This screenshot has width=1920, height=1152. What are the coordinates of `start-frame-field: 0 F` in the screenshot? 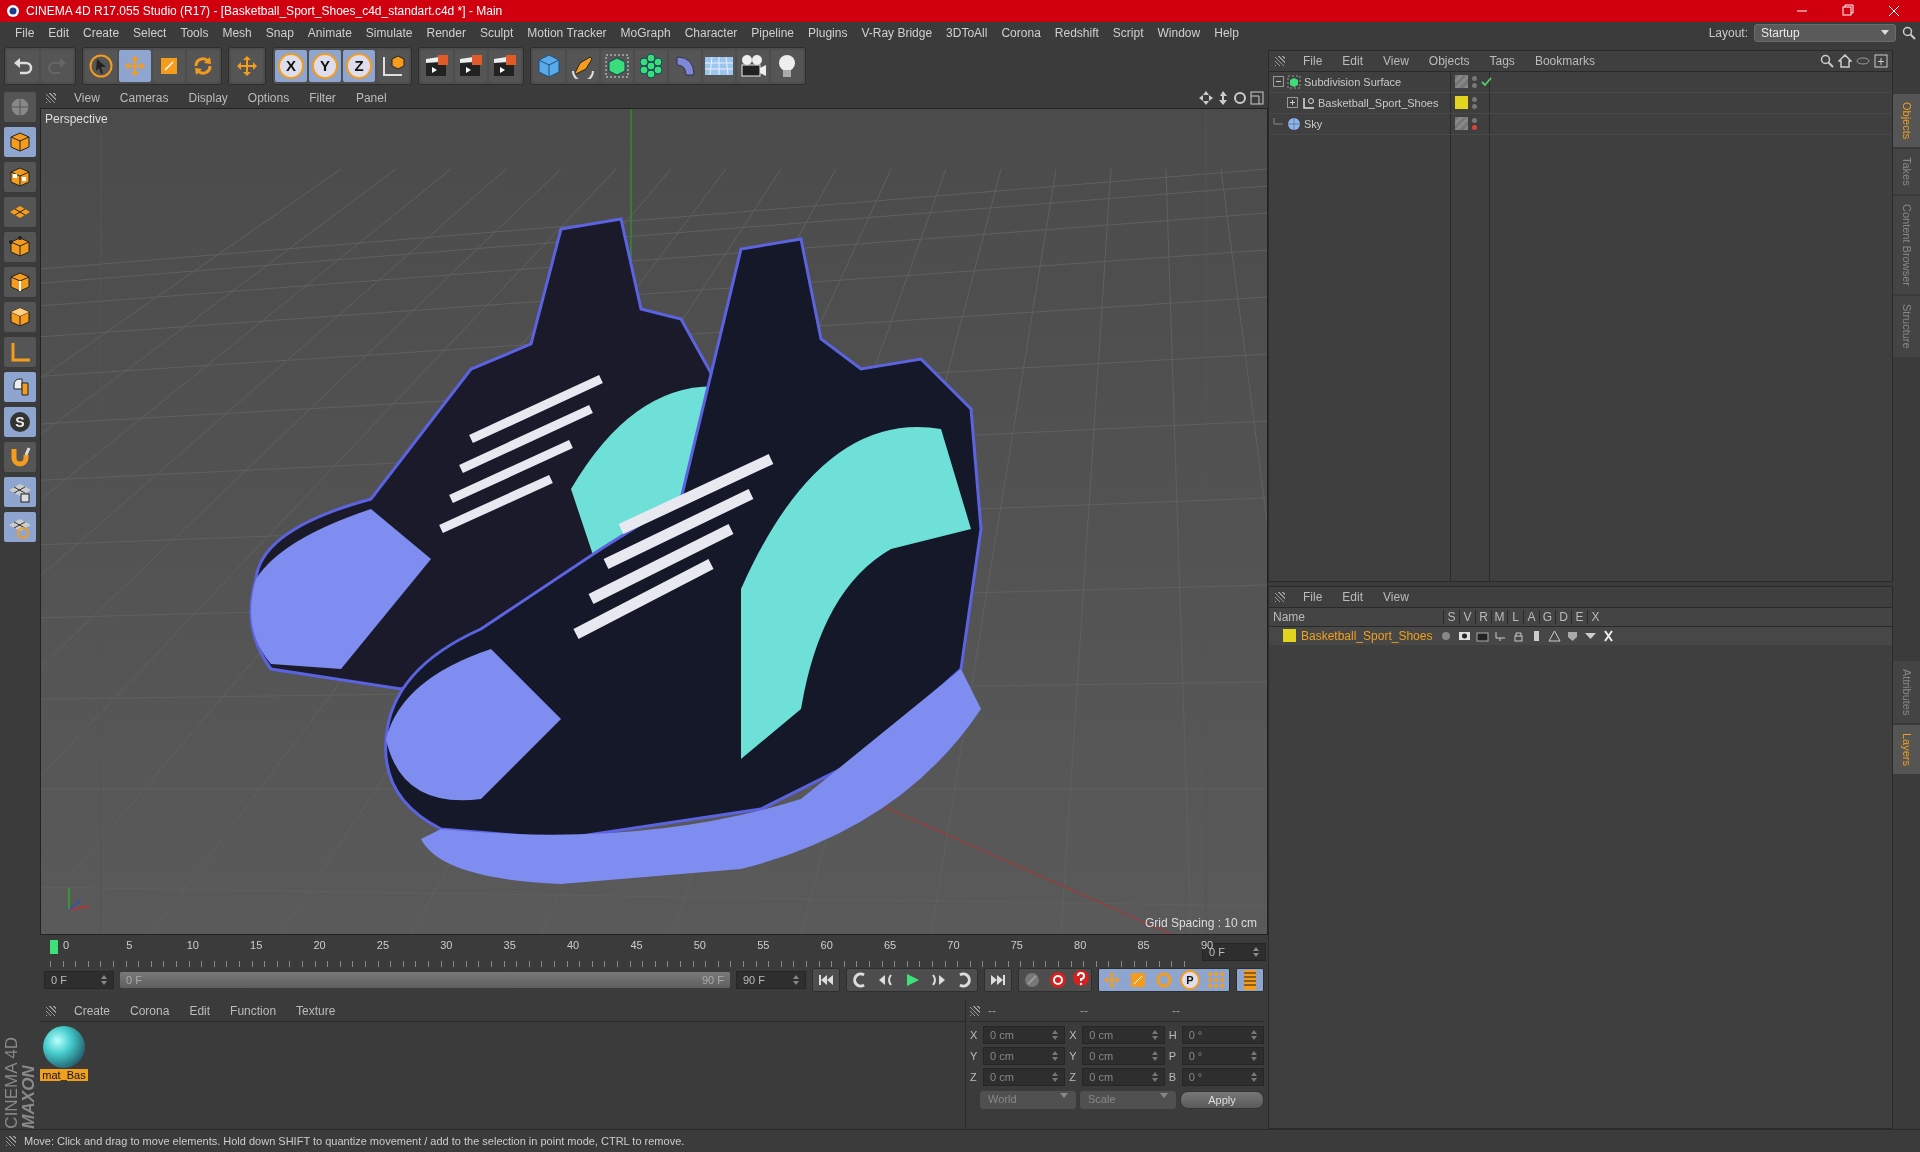 It's located at (79, 979).